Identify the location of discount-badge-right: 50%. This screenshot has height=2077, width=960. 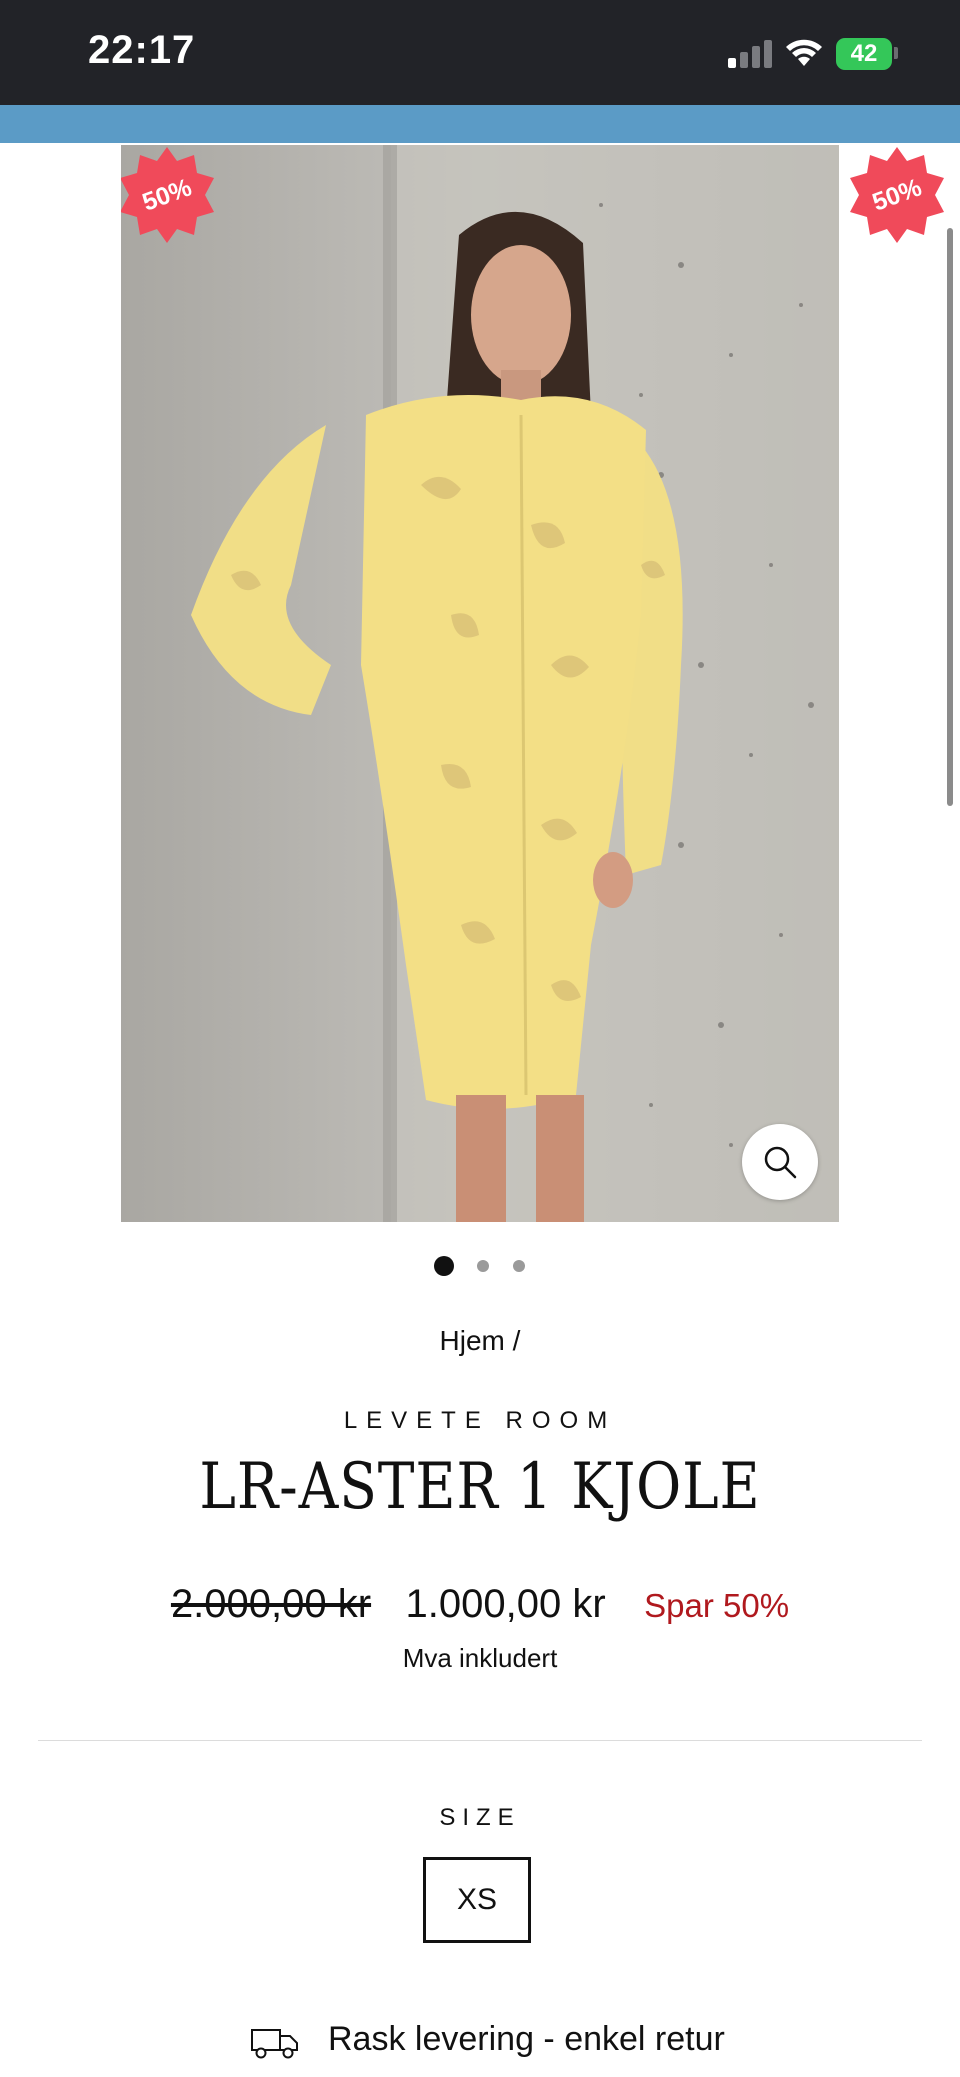
(897, 195).